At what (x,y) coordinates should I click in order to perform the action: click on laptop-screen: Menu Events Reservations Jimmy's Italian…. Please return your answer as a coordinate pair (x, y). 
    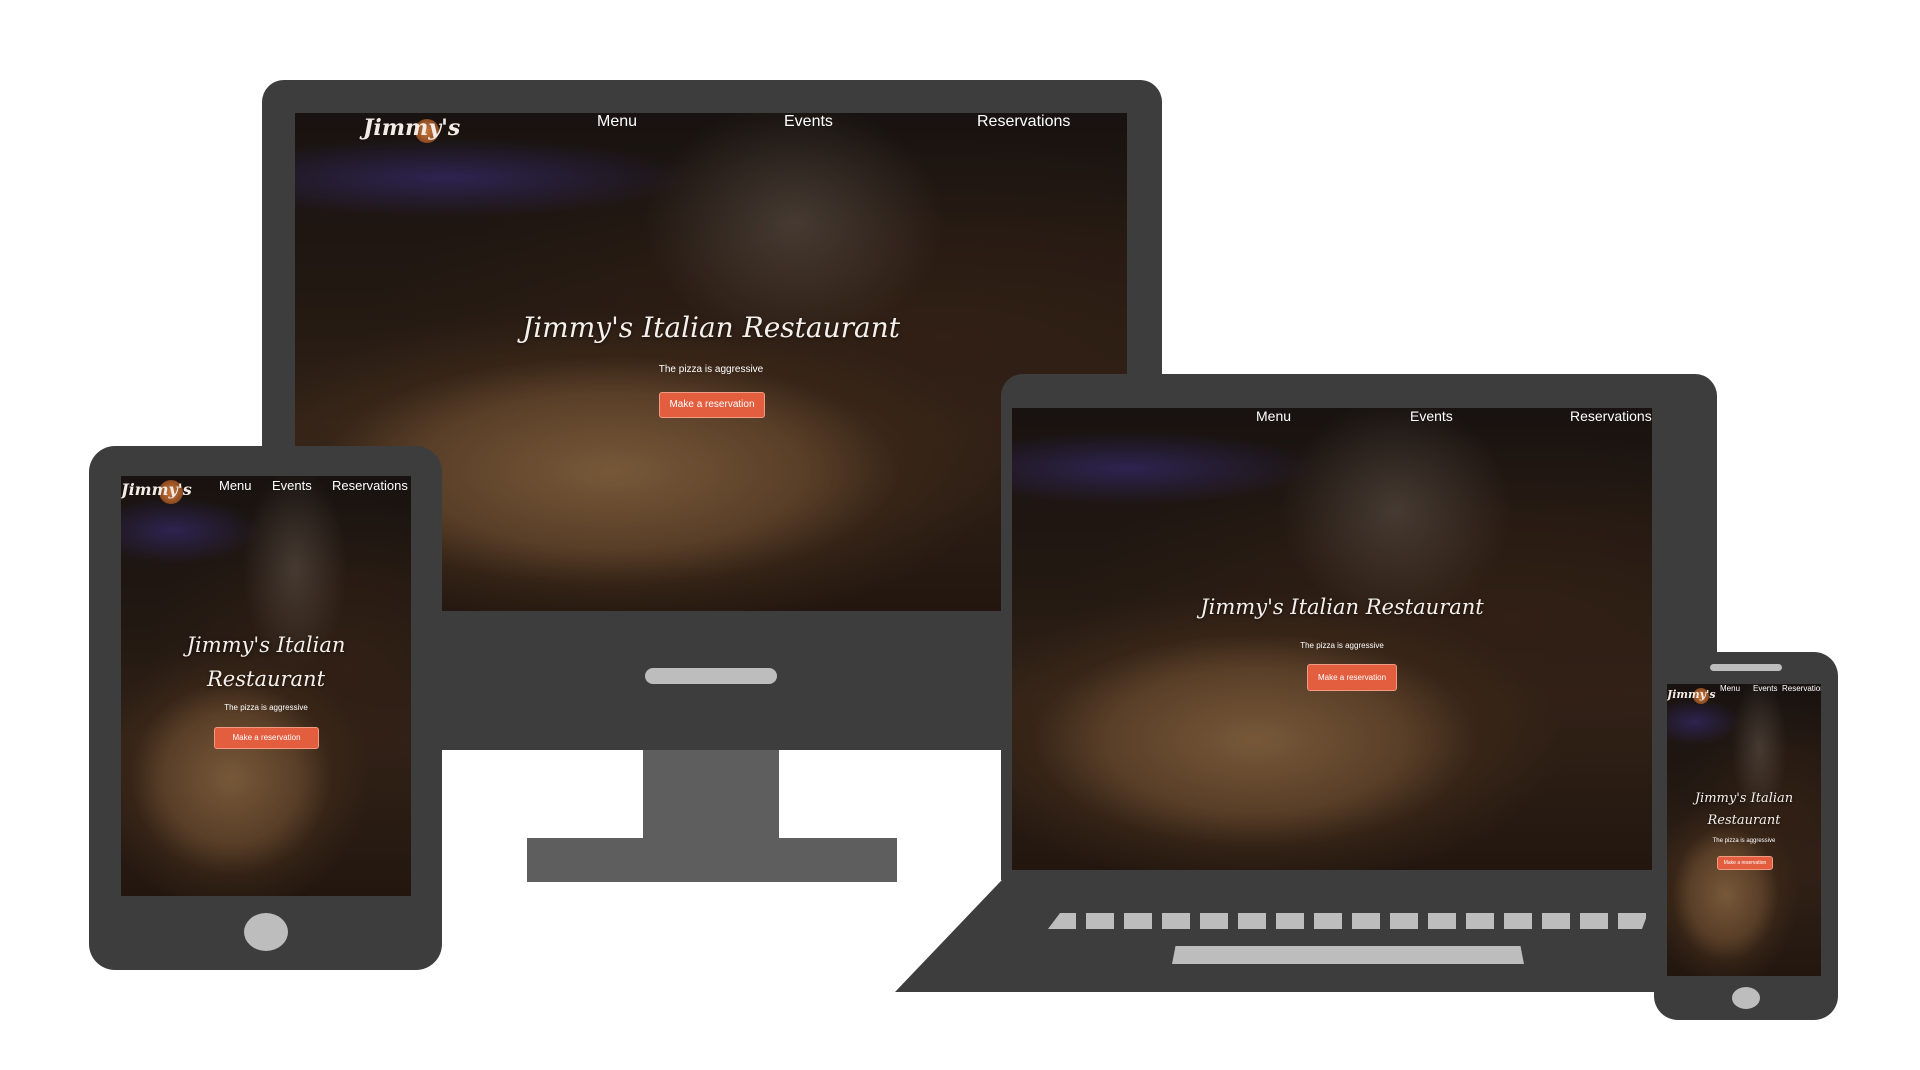
    Looking at the image, I should click on (1332, 639).